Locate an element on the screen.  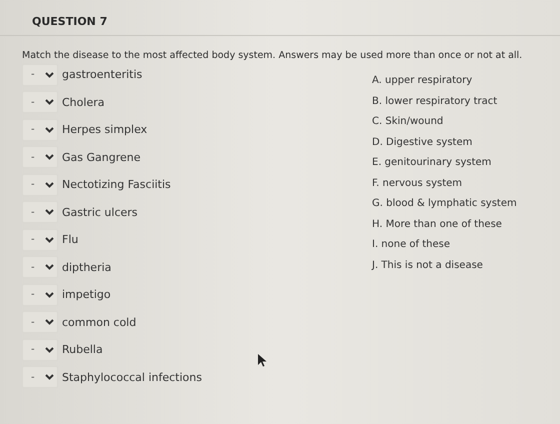
disease-label: diptheria is located at coordinates (87, 267).